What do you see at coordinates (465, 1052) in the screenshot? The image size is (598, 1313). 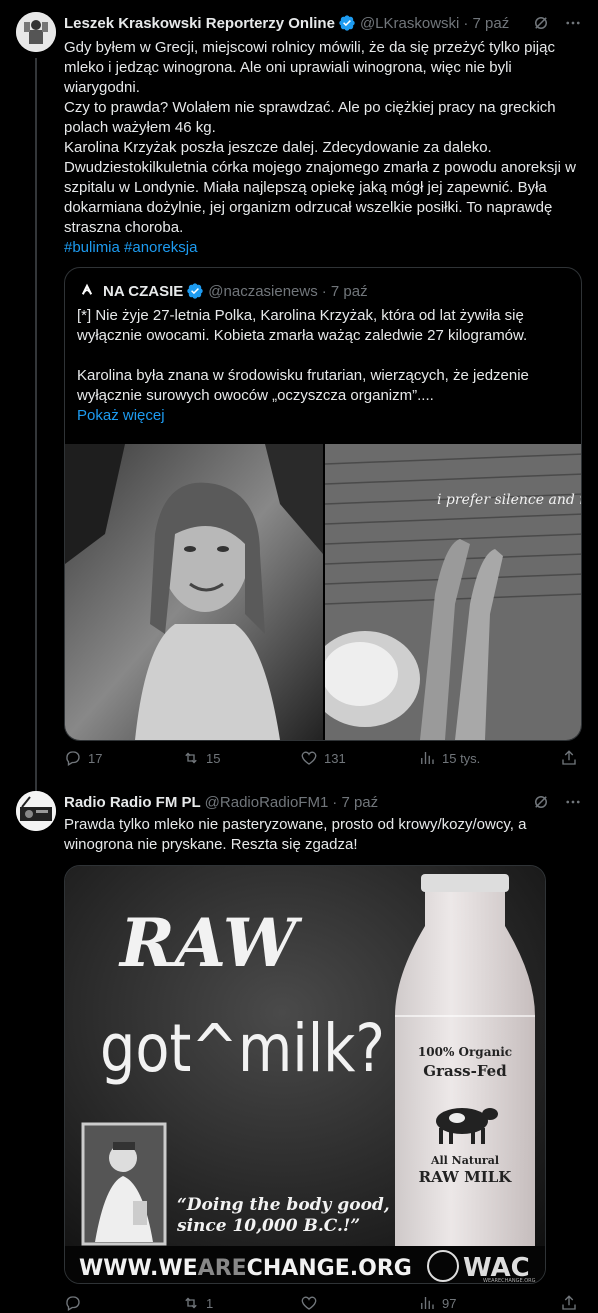 I see `bottle-label-organic: 100% Organic` at bounding box center [465, 1052].